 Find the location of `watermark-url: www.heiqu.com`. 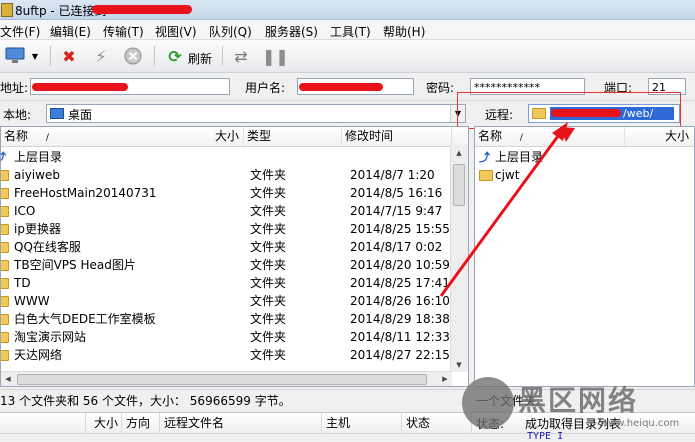

watermark-url: www.heiqu.com is located at coordinates (640, 423).